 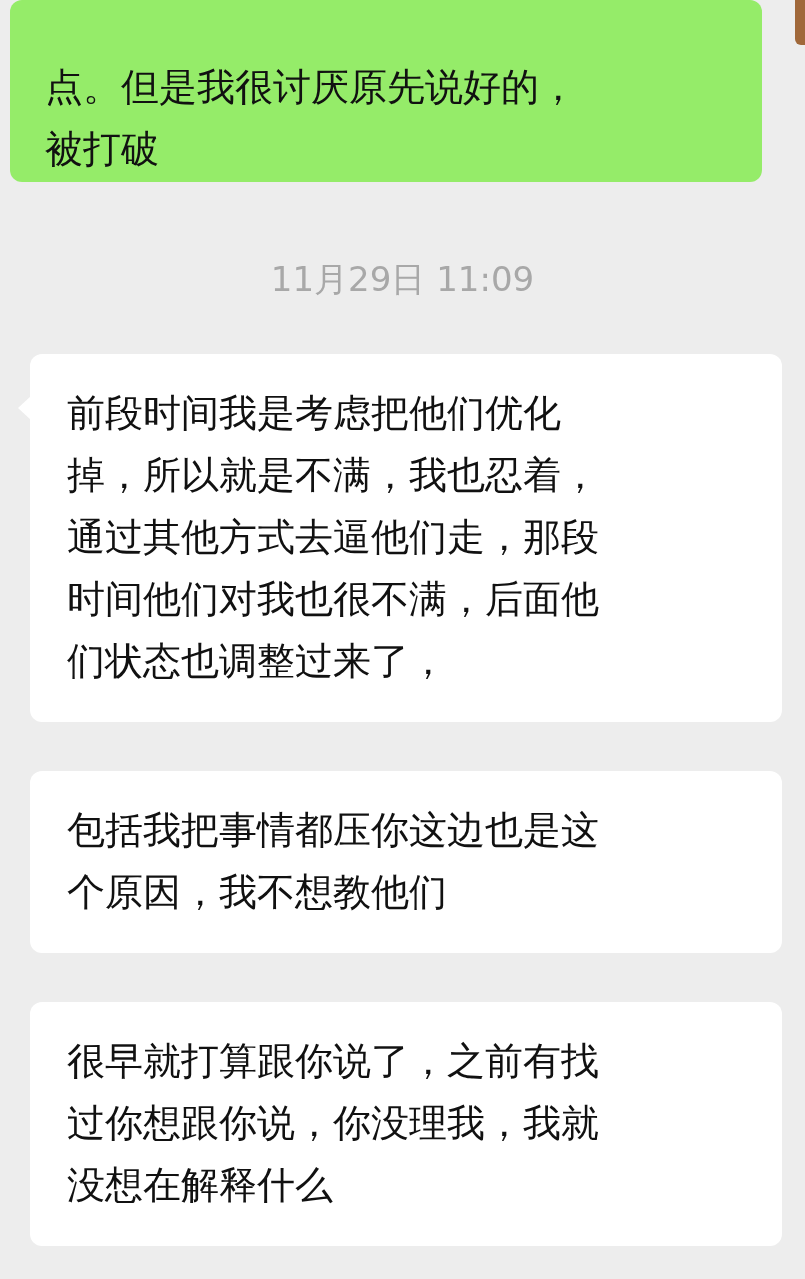 I want to click on message-text: 点。但是我很讨厌原先说好的， 被打破, so click(x=311, y=118).